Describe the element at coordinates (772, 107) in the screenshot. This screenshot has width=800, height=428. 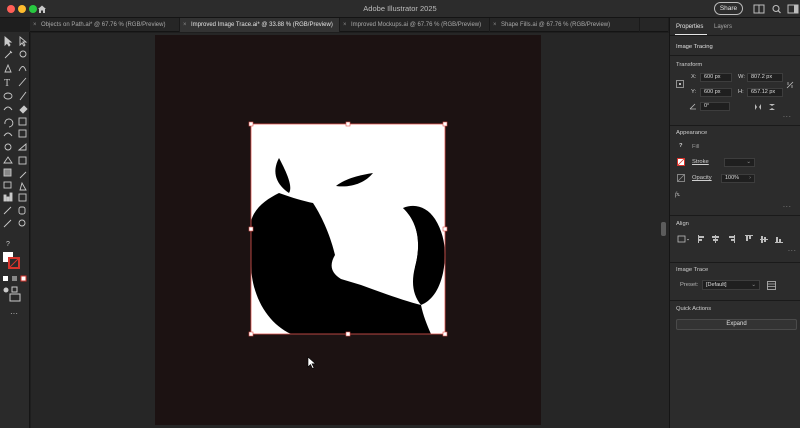
I see `flip-vertical-icon` at that location.